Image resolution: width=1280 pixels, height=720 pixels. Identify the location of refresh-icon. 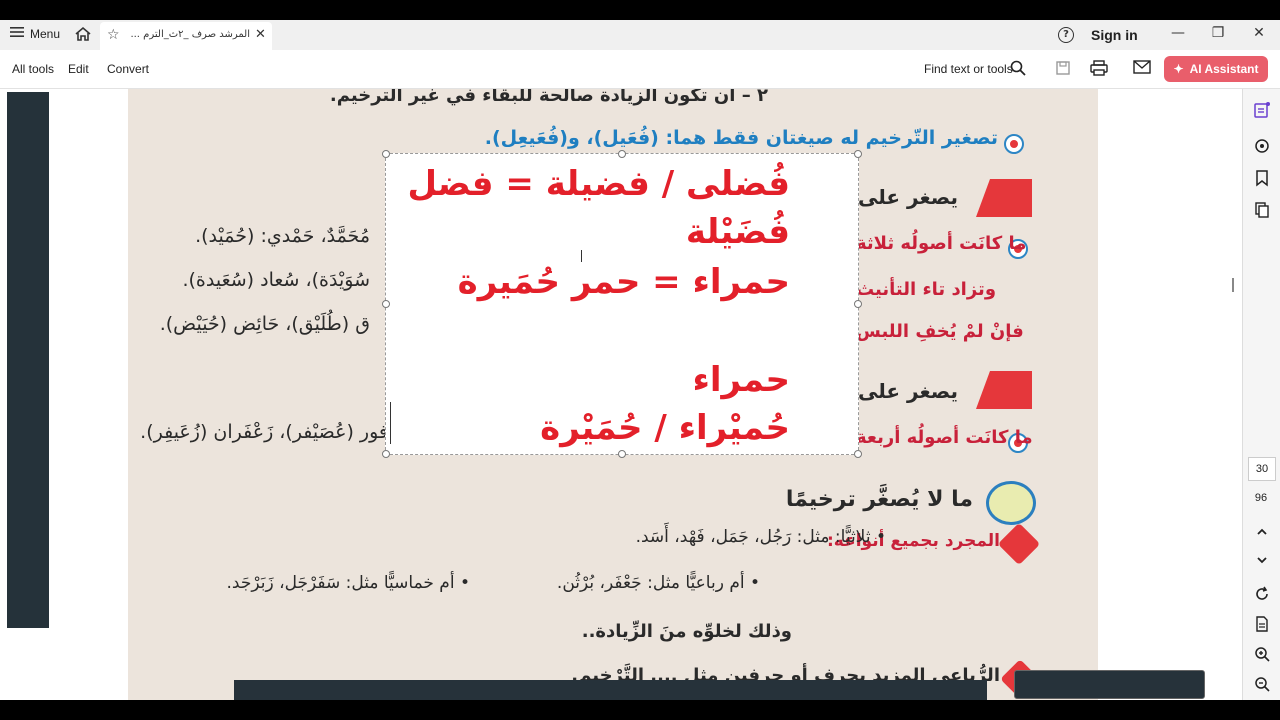
(1262, 594).